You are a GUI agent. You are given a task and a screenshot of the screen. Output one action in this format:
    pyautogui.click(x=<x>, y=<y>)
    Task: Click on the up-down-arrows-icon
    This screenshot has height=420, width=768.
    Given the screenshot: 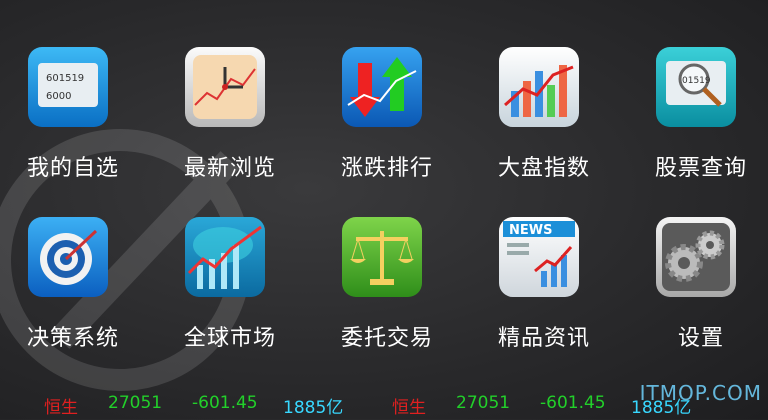 What is the action you would take?
    pyautogui.click(x=382, y=87)
    